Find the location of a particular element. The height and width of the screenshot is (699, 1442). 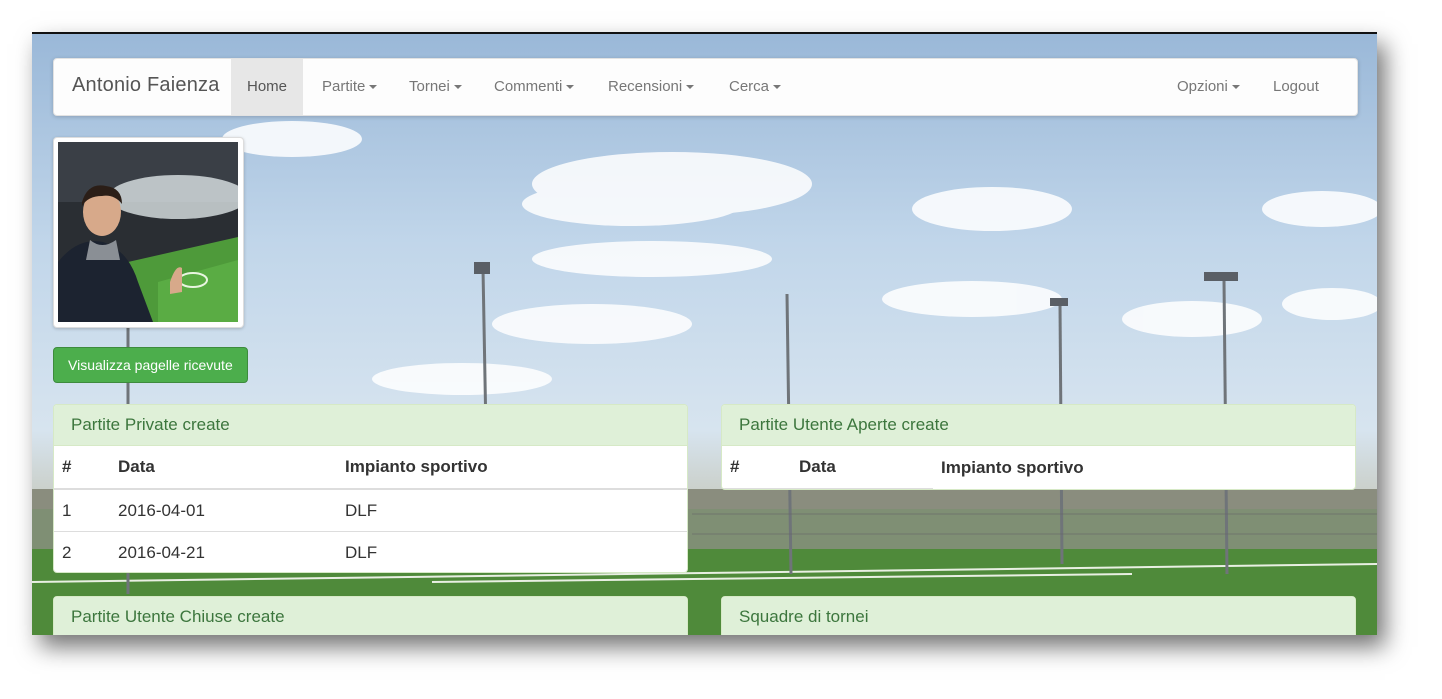

nav-home: Home is located at coordinates (267, 87).